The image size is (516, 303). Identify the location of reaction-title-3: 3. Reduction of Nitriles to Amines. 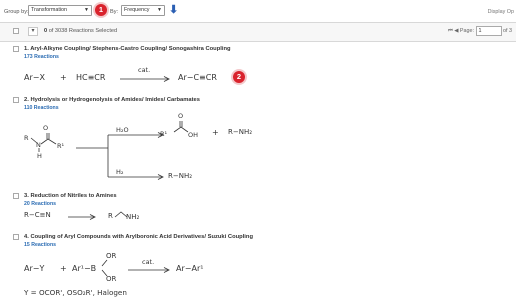
(70, 196).